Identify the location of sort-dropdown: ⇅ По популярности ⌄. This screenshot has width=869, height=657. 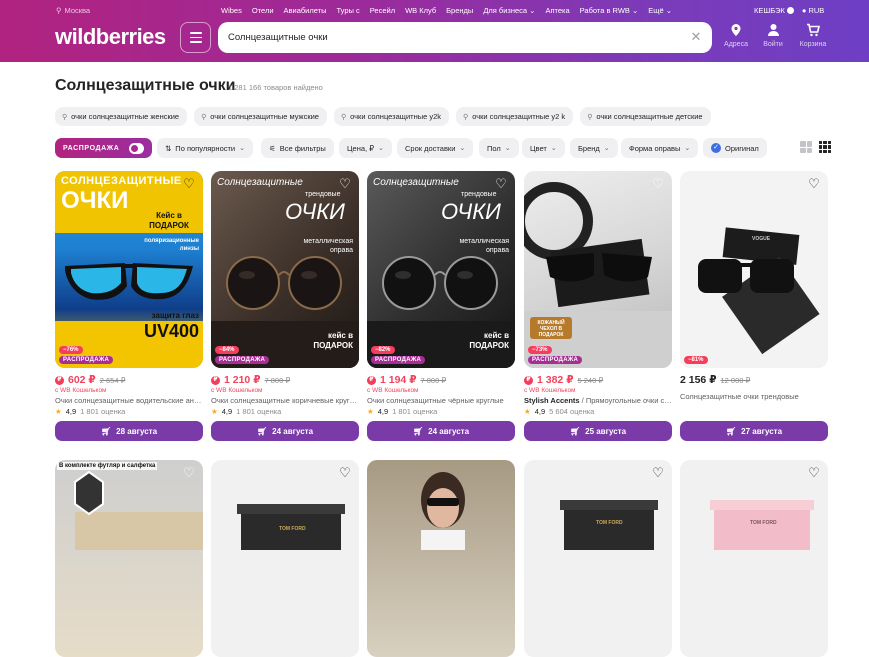
(205, 148).